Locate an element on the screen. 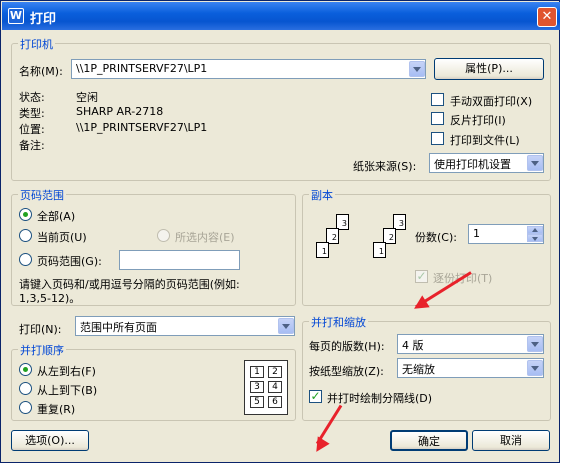 This screenshot has width=564, height=463. draw-borders-checkbox: ✓ is located at coordinates (315, 396).